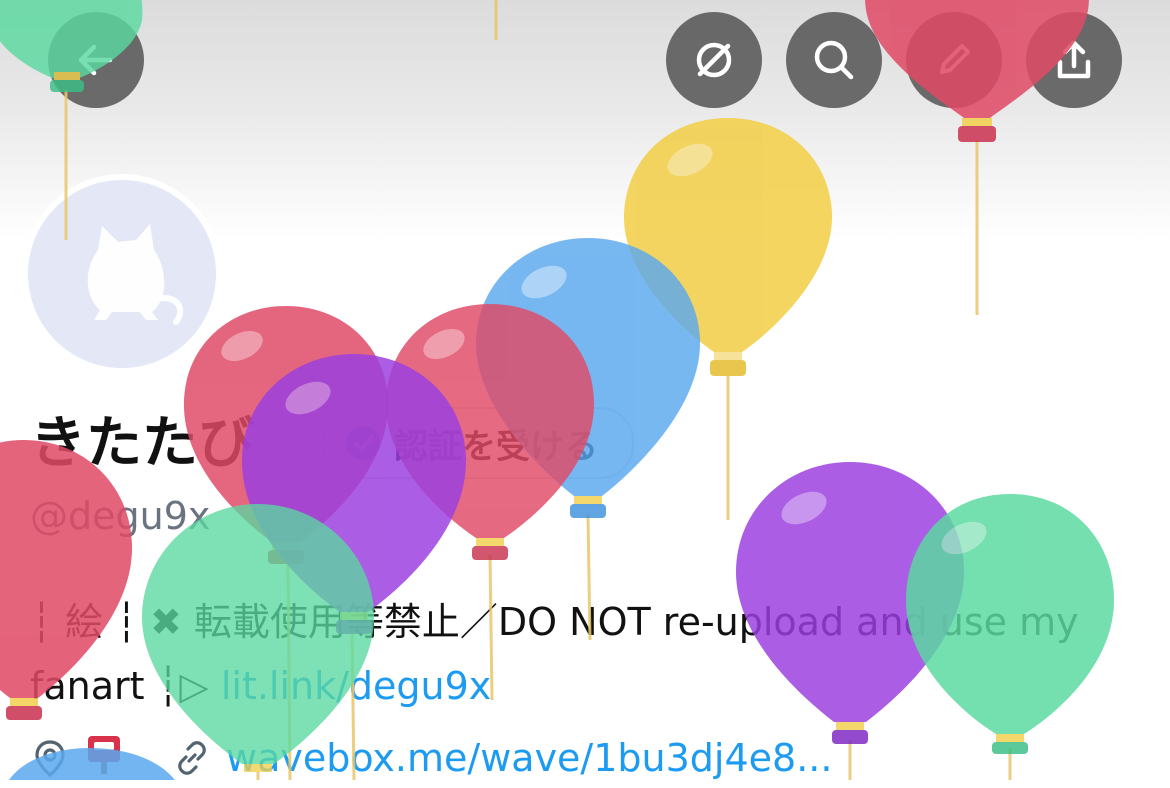 This screenshot has width=1170, height=788. I want to click on search-icon, so click(834, 60).